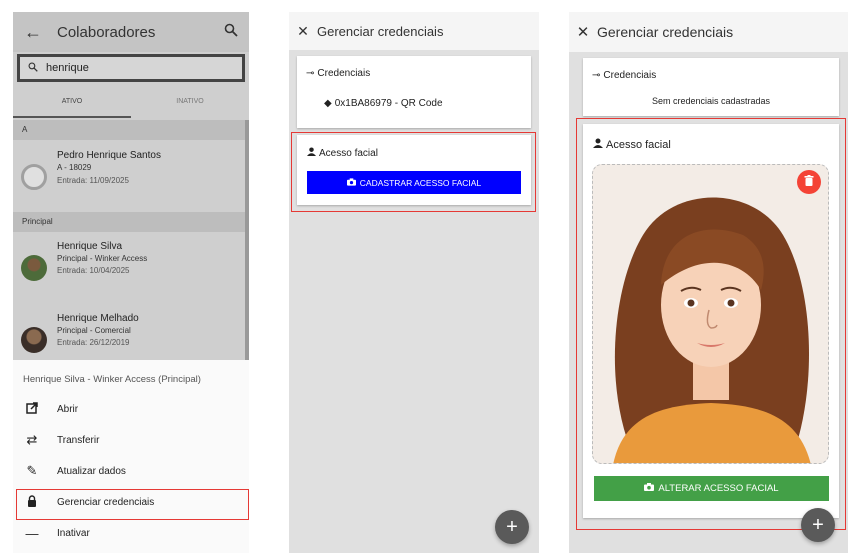 This screenshot has height=557, width=857. What do you see at coordinates (78, 440) in the screenshot?
I see `menu-item-label: Transferir` at bounding box center [78, 440].